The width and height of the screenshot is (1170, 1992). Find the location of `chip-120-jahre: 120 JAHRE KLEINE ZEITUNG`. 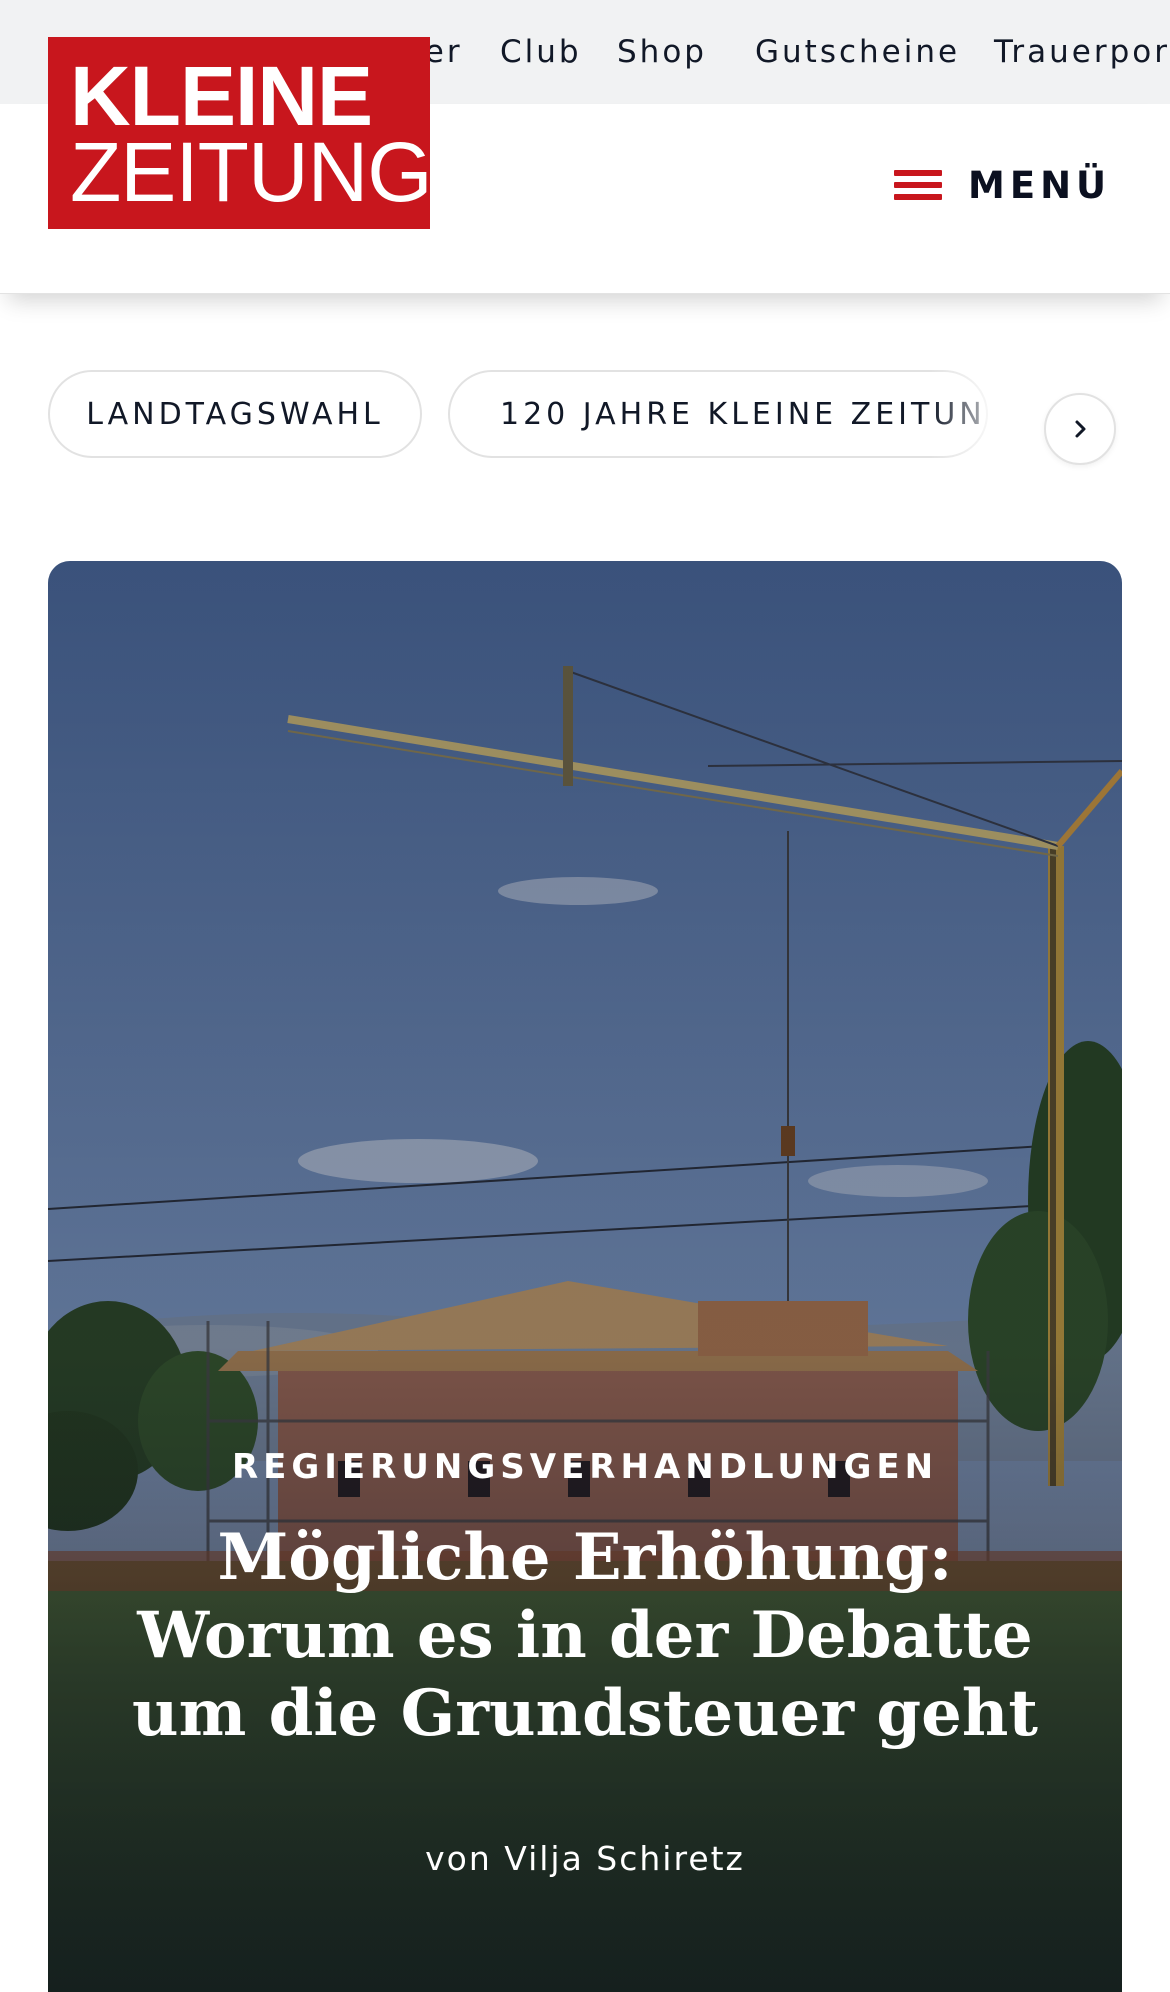

chip-120-jahre: 120 JAHRE KLEINE ZEITUNG is located at coordinates (718, 414).